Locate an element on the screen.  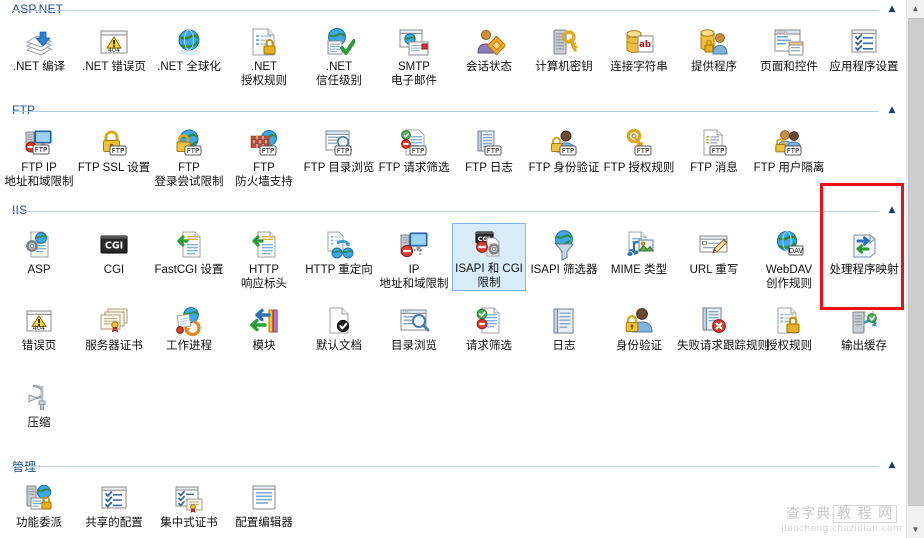
feature-item: 处理程序映射 is located at coordinates (864, 251).